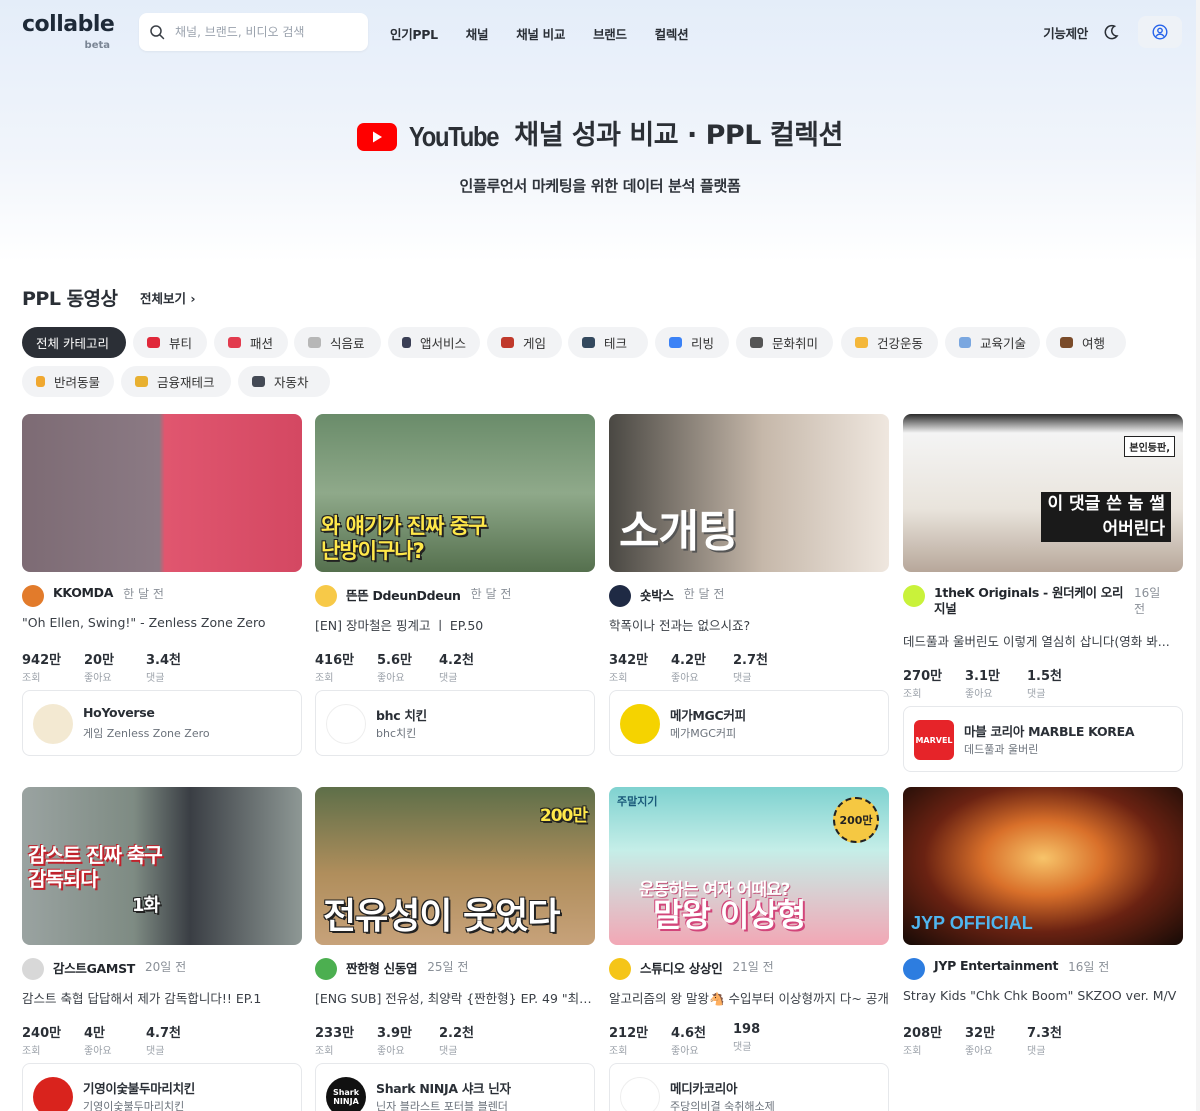 The image size is (1200, 1111). What do you see at coordinates (900, 343) in the screenshot?
I see `category-label: 건강운동` at bounding box center [900, 343].